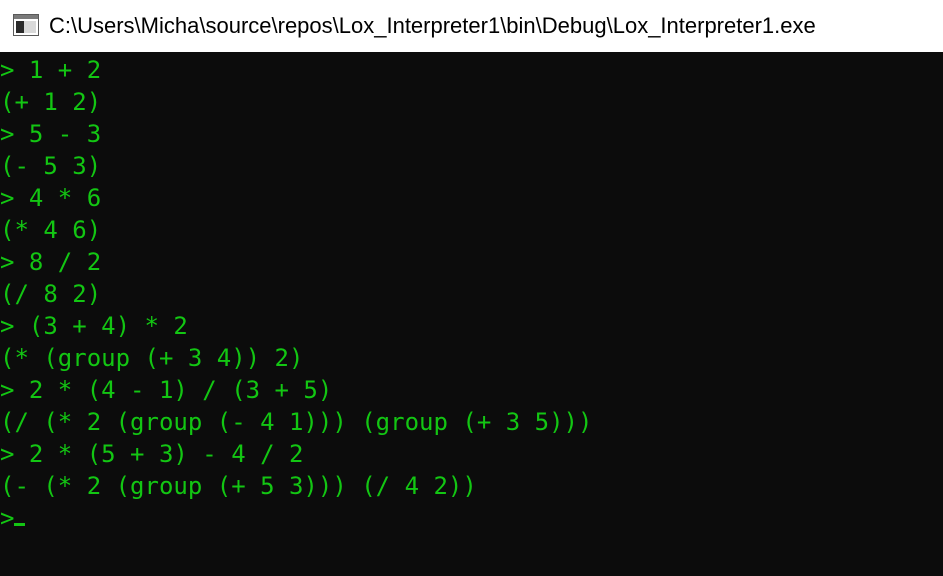 This screenshot has width=943, height=576. I want to click on console-app-icon, so click(26, 25).